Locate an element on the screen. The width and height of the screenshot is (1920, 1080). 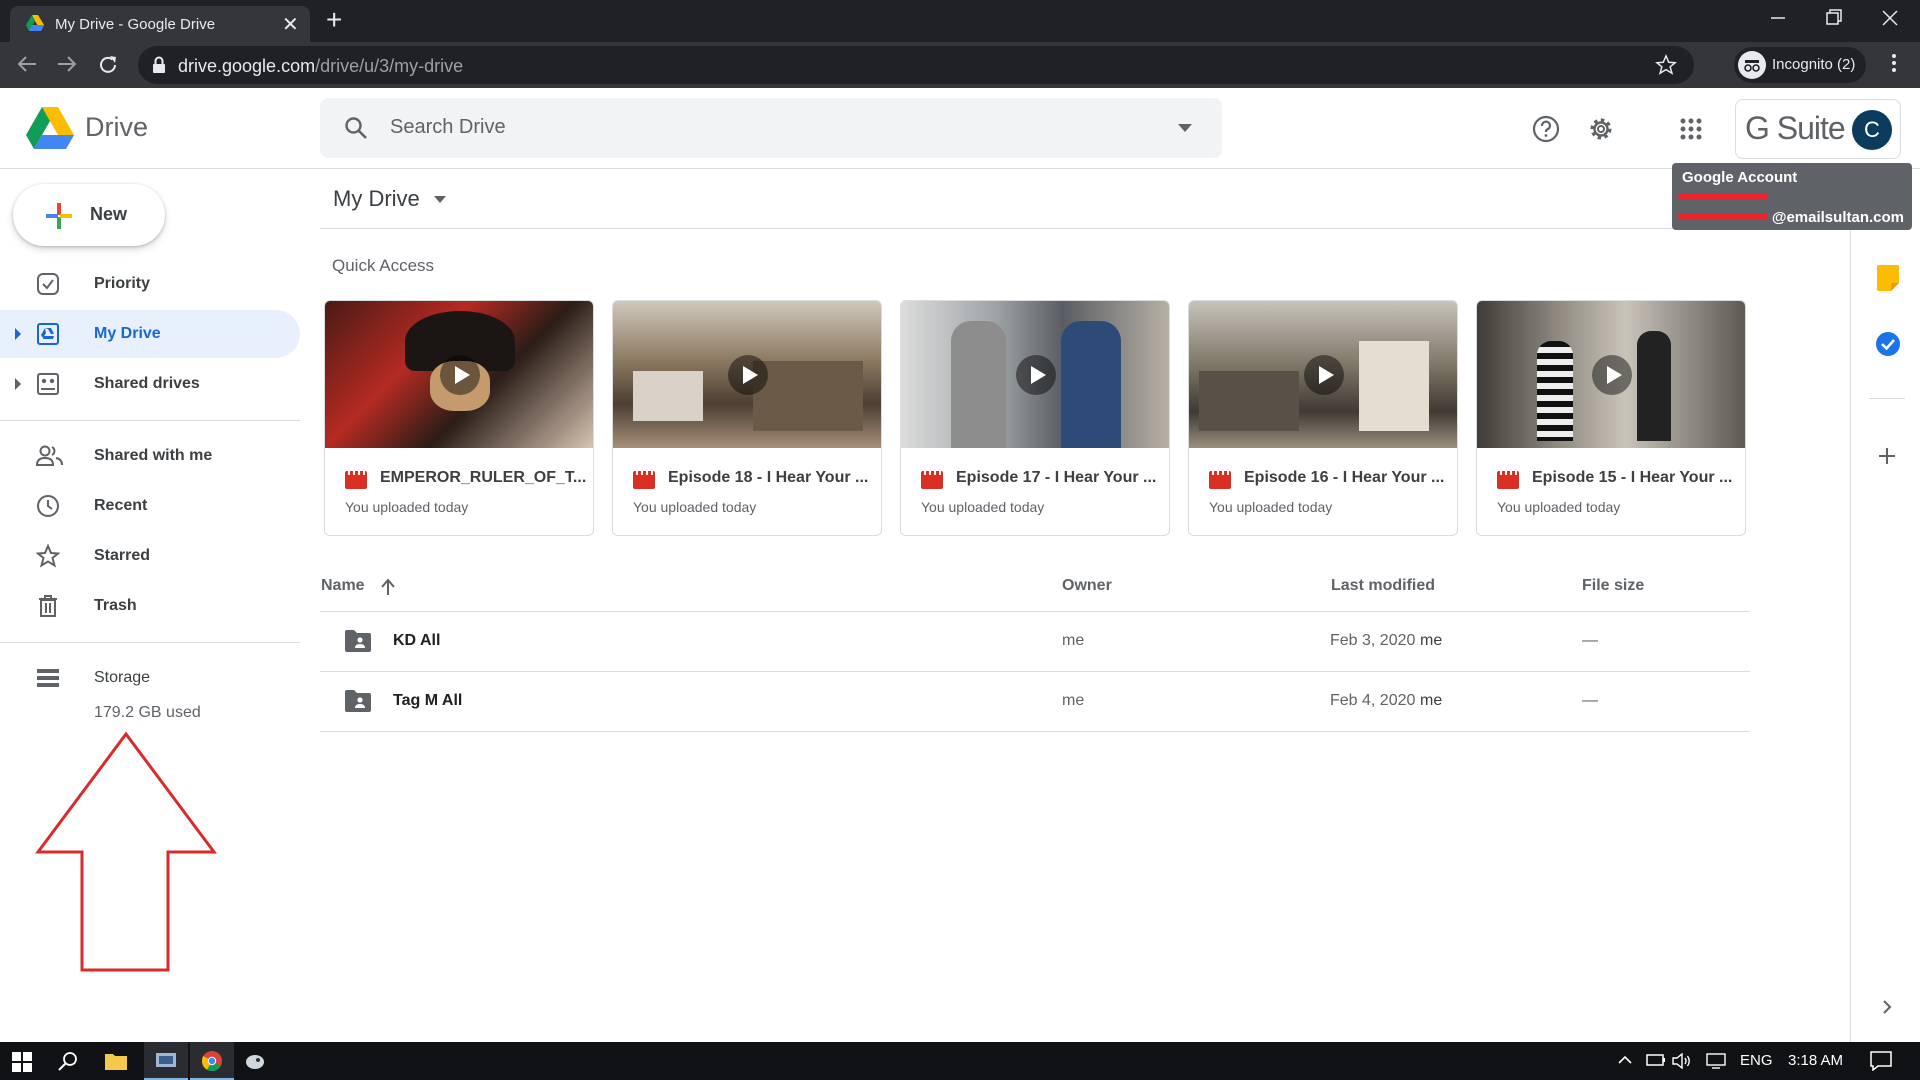
page-title: My Drive is located at coordinates (376, 199).